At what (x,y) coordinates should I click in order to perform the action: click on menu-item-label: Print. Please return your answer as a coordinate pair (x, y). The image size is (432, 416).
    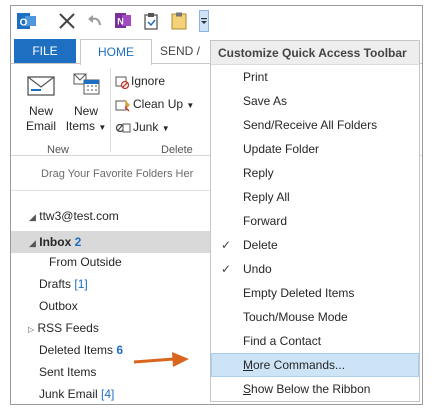
    Looking at the image, I should click on (255, 77).